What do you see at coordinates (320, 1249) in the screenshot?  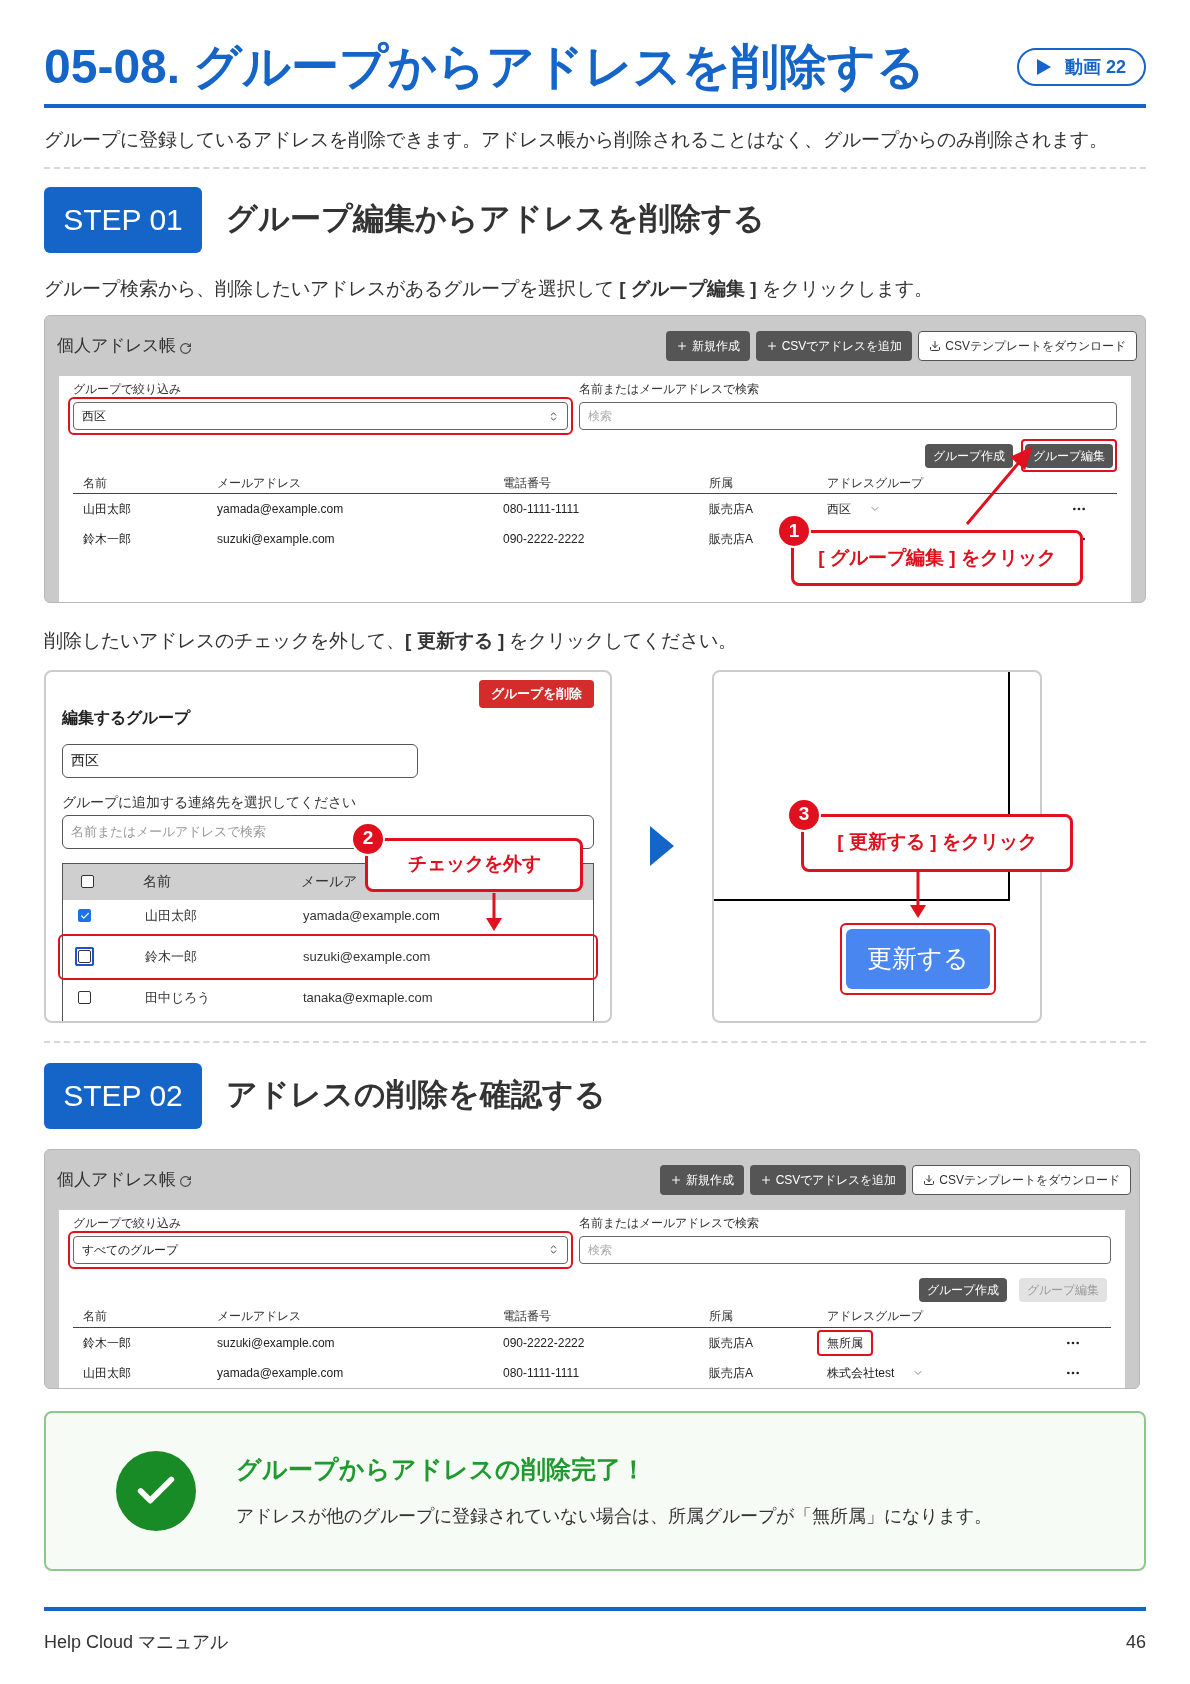 I see `group-select: すべてのグループ` at bounding box center [320, 1249].